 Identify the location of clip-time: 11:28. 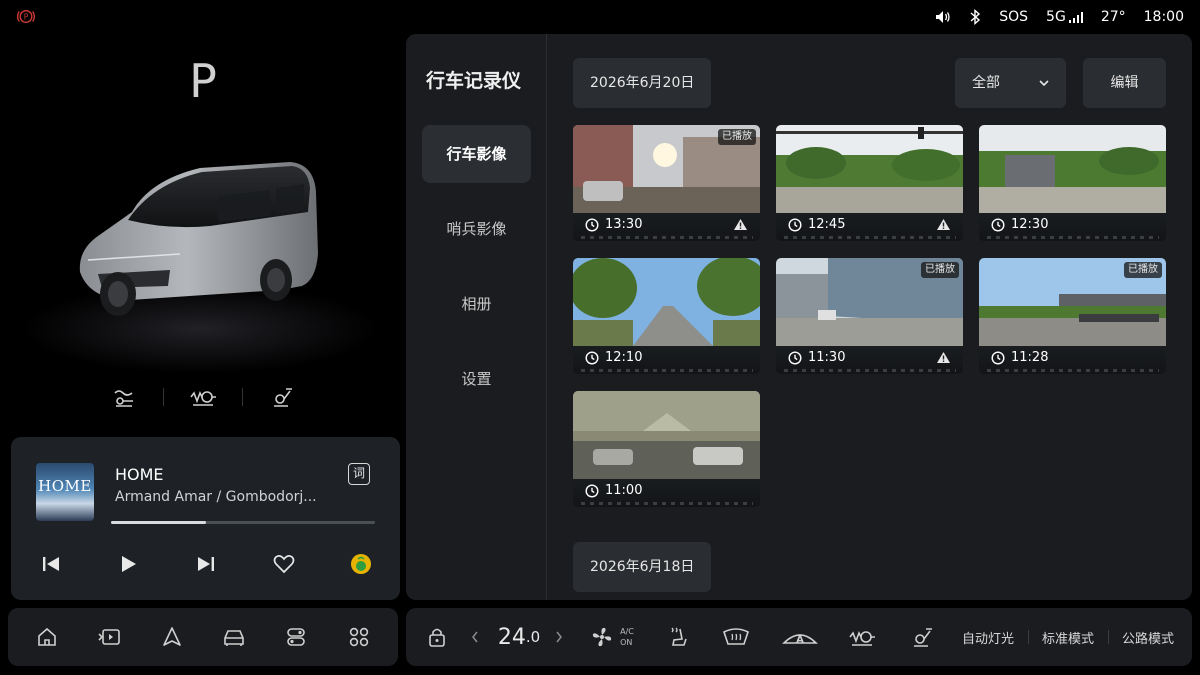
(1019, 357).